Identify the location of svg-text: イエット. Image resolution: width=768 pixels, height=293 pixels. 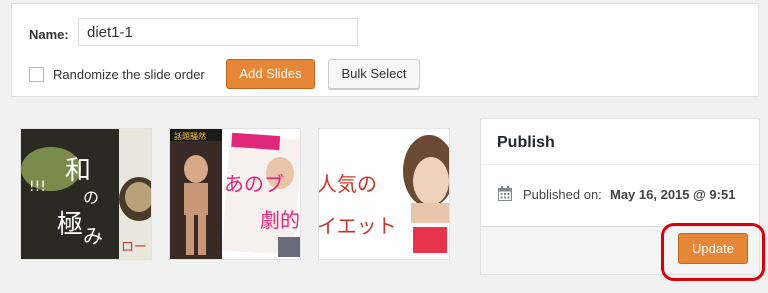
(358, 226).